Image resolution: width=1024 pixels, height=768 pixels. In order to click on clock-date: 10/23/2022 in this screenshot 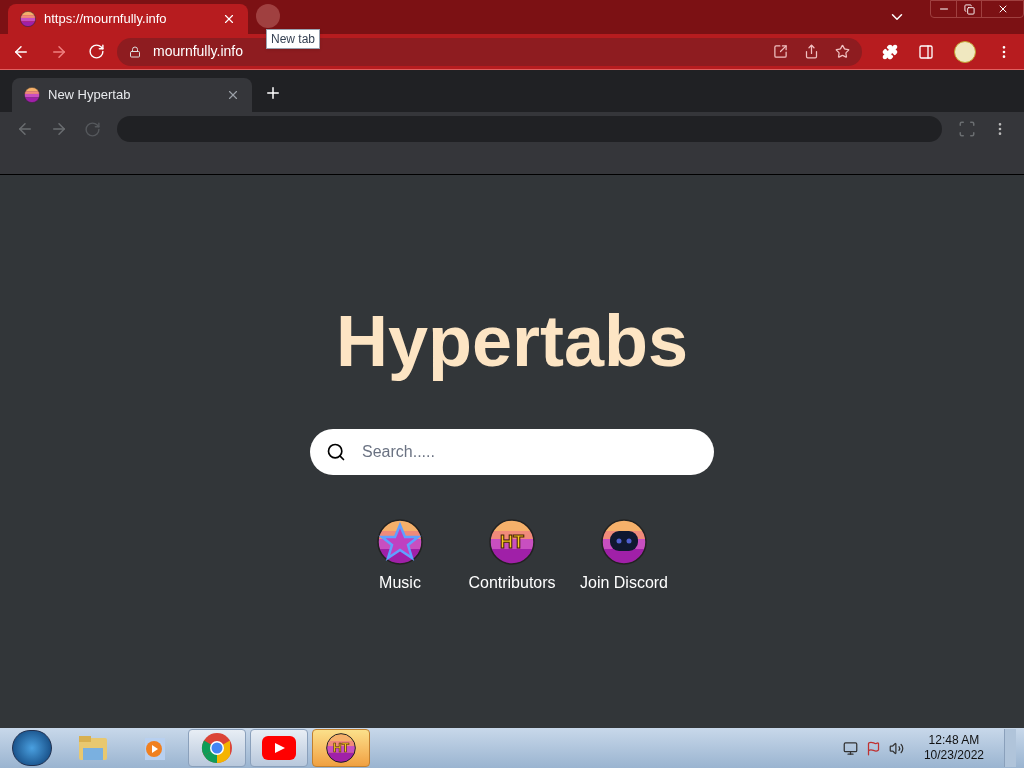, I will do `click(953, 755)`.